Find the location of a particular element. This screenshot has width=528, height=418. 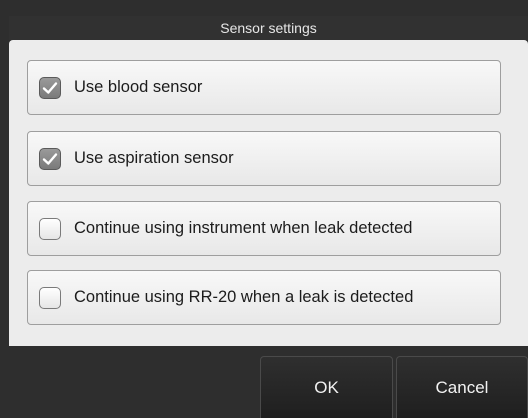

cancel-button: Cancel is located at coordinates (462, 387).